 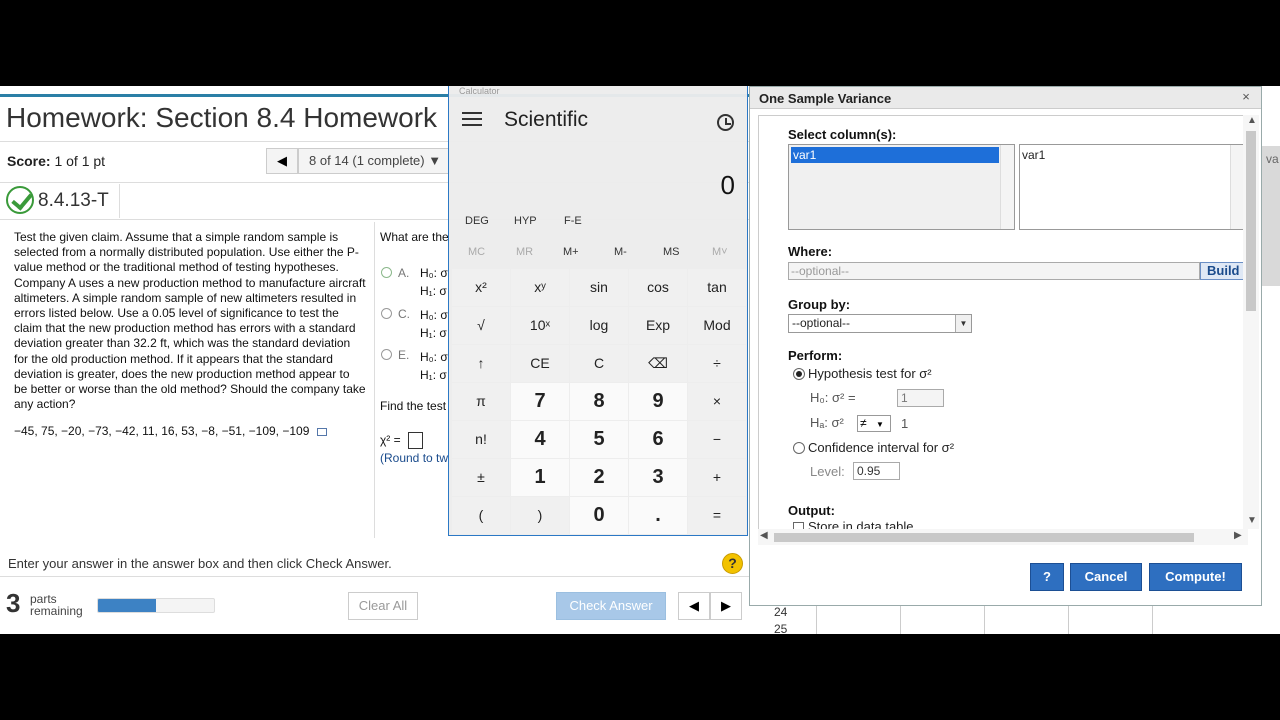 What do you see at coordinates (321, 431) in the screenshot?
I see `copy-data-icon` at bounding box center [321, 431].